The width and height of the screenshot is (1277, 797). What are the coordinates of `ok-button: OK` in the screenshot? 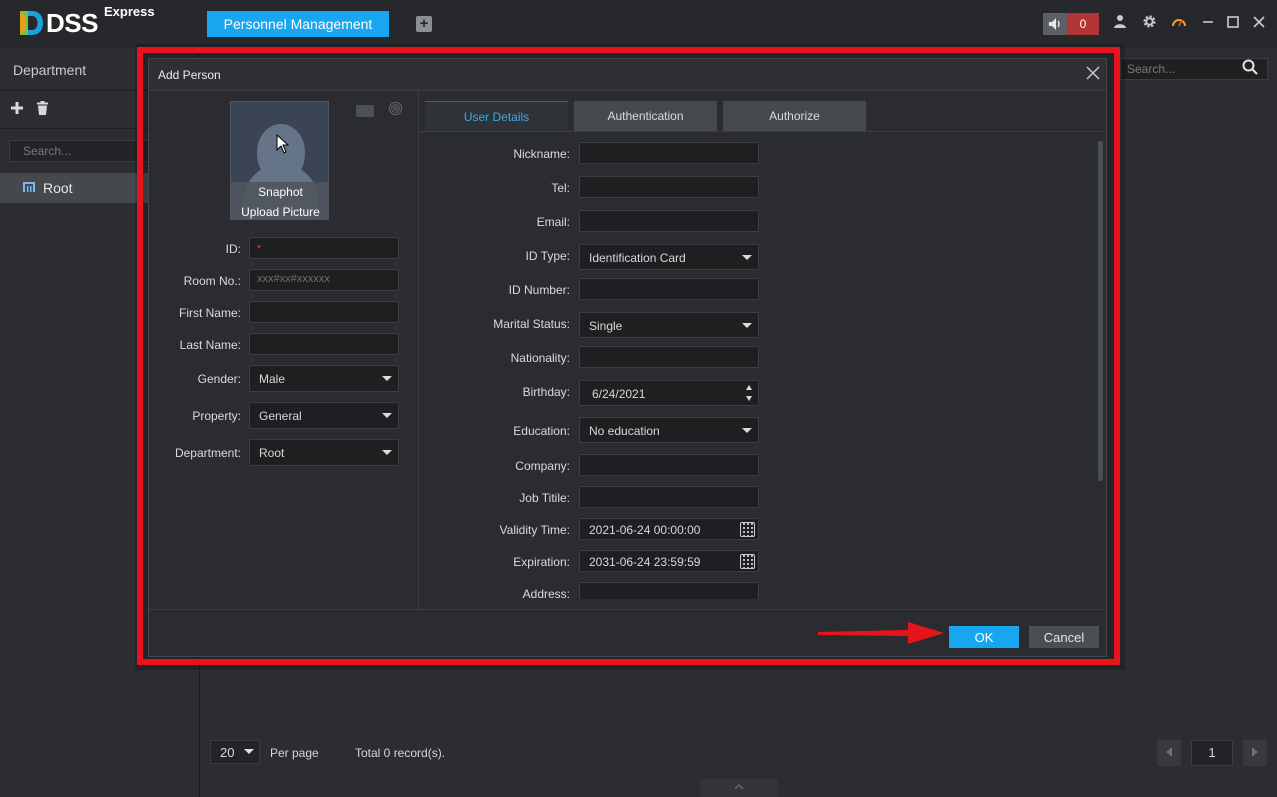 It's located at (984, 637).